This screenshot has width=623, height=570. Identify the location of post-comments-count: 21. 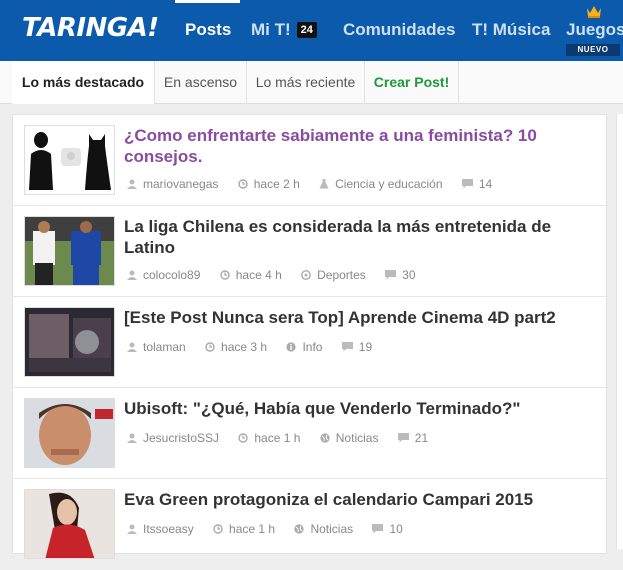
(421, 438).